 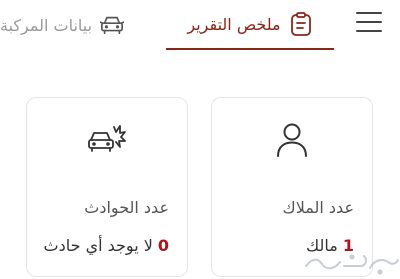 I want to click on accidents-count-number: 0, so click(x=163, y=245).